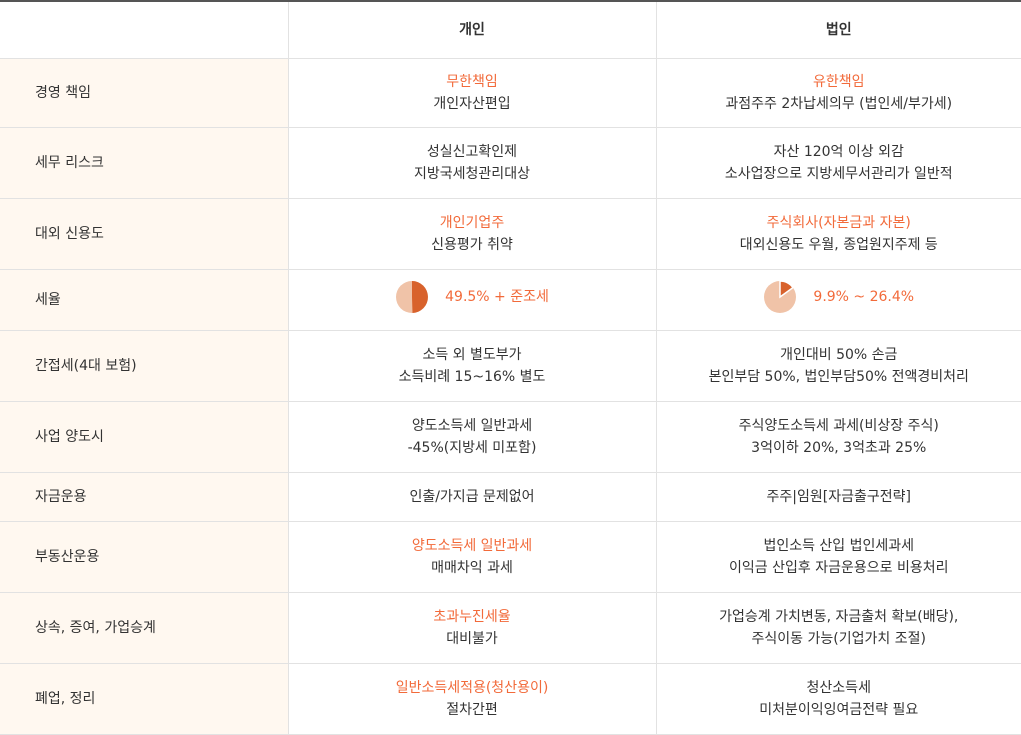 This screenshot has height=735, width=1021. I want to click on personal-cell: 인출/가지급 문제없어, so click(471, 497).